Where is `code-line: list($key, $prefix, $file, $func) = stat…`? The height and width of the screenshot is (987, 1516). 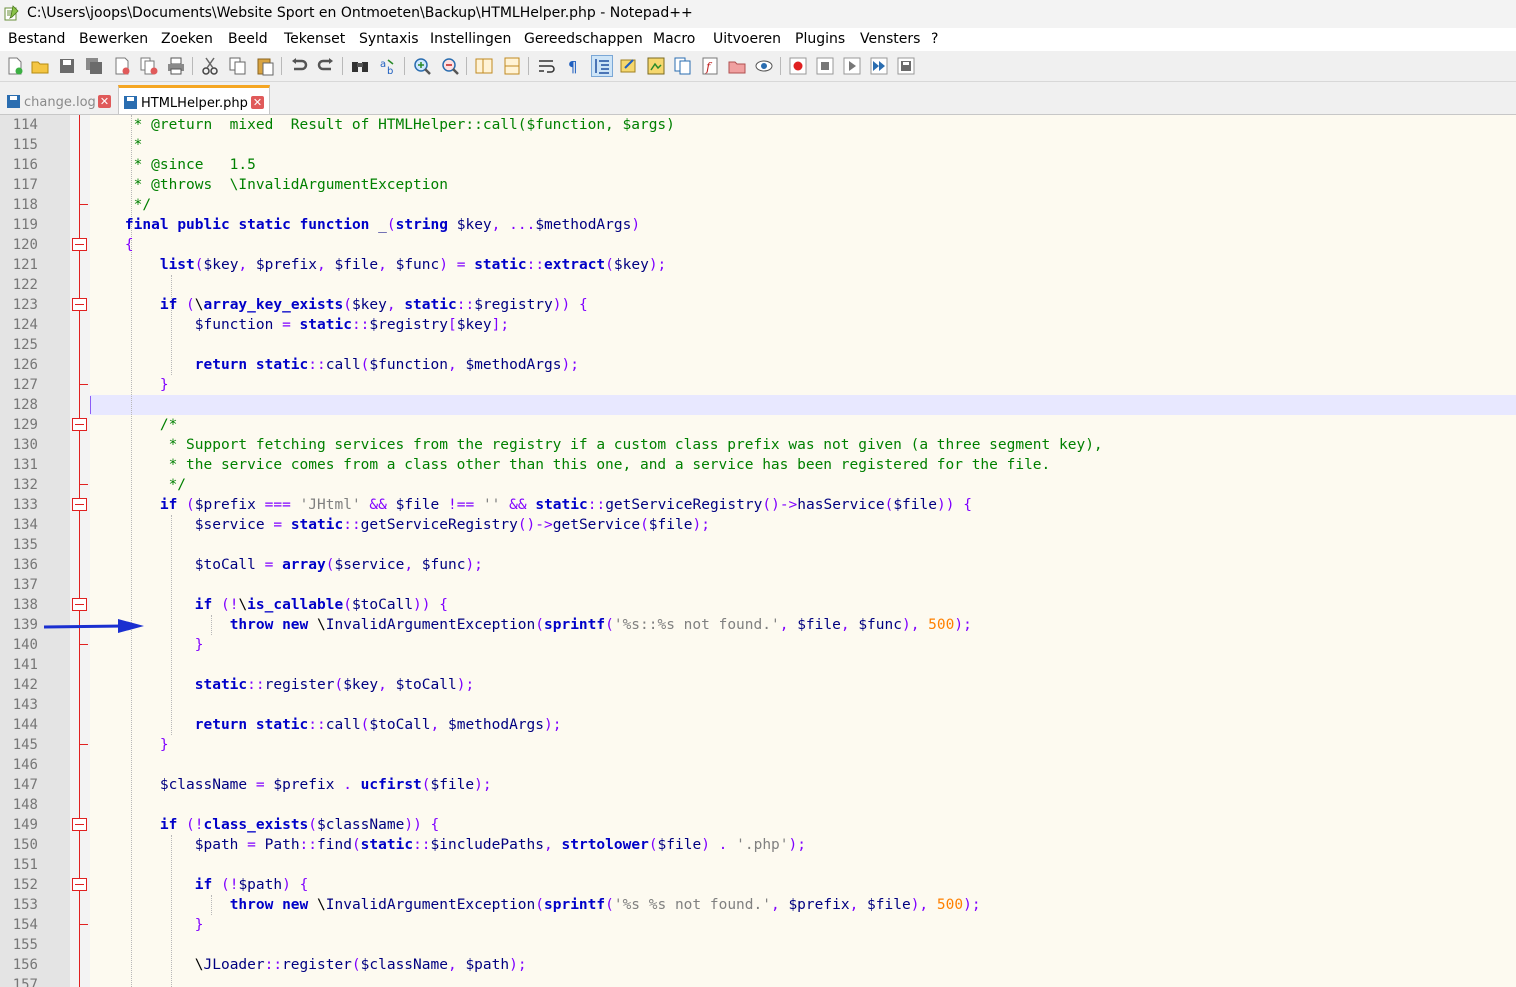 code-line: list($key, $prefix, $file, $func) = stat… is located at coordinates (378, 265).